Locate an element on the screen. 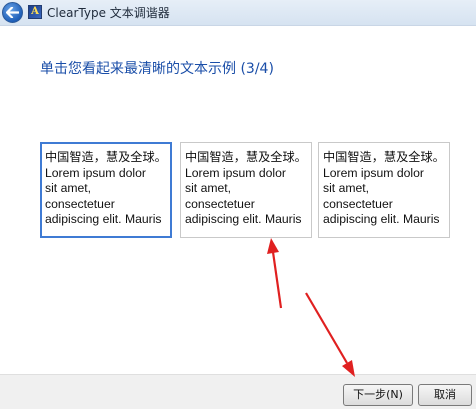  back-button is located at coordinates (12, 12).